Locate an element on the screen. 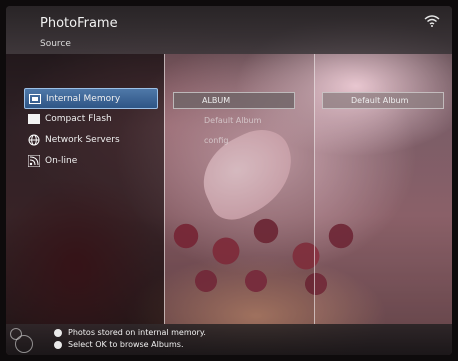 The width and height of the screenshot is (458, 361). source-item-label: Internal Memory is located at coordinates (83, 98).